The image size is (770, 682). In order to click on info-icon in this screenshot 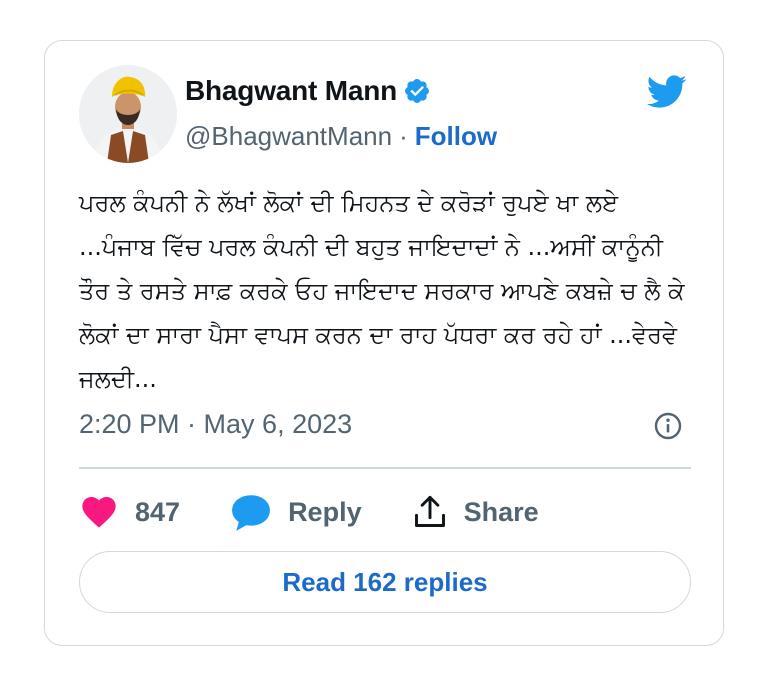, I will do `click(668, 426)`.